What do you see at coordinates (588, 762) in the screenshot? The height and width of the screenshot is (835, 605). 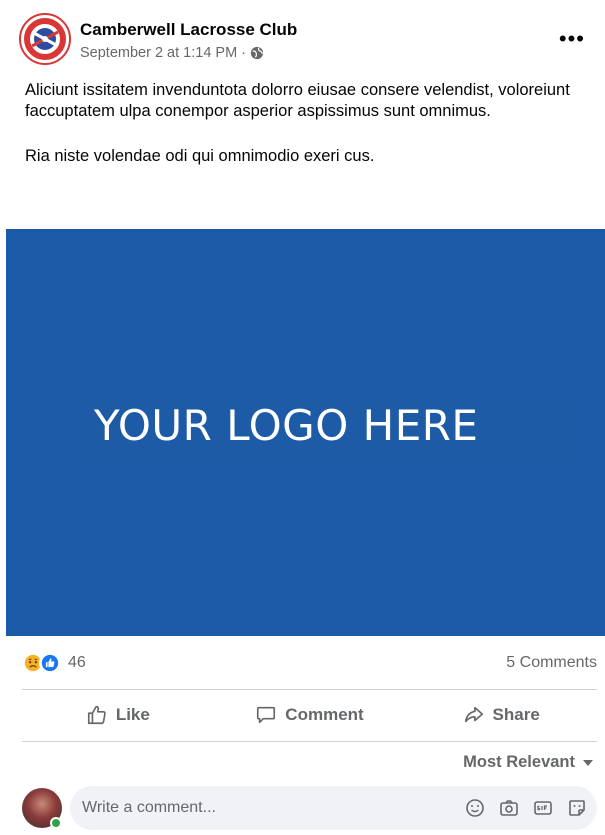 I see `caret-down-icon` at bounding box center [588, 762].